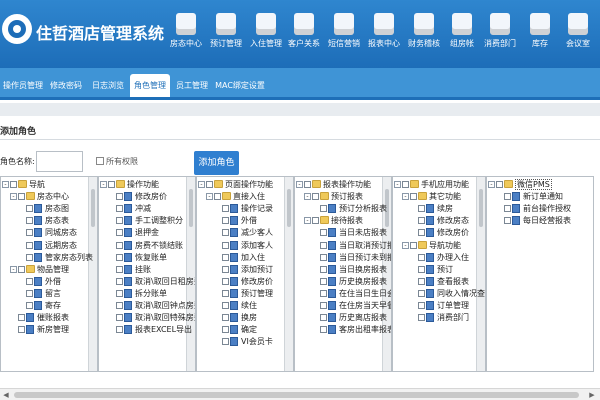  Describe the element at coordinates (500, 35) in the screenshot. I see `nav-consumption-dept: 消费部门` at that location.